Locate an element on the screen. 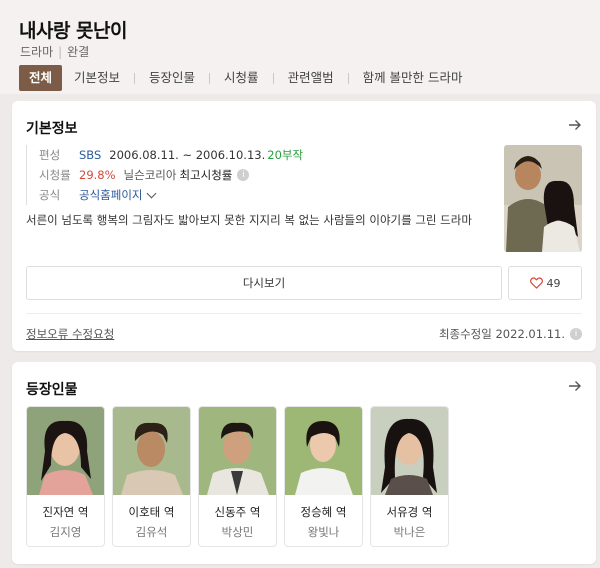 The width and height of the screenshot is (600, 568). modified-date: 최종수정일 2022.01.11. i is located at coordinates (510, 334).